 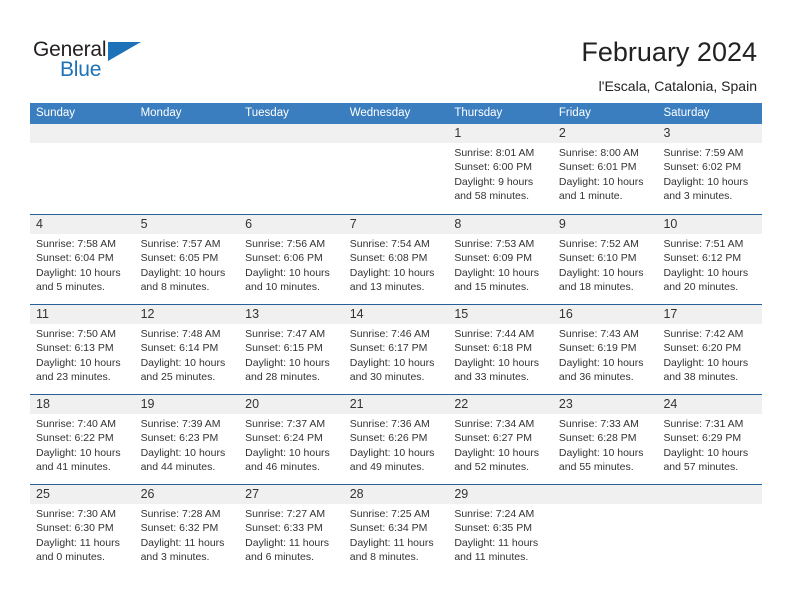 What do you see at coordinates (75, 258) in the screenshot?
I see `sunset-text: Sunset: 6:04 PM` at bounding box center [75, 258].